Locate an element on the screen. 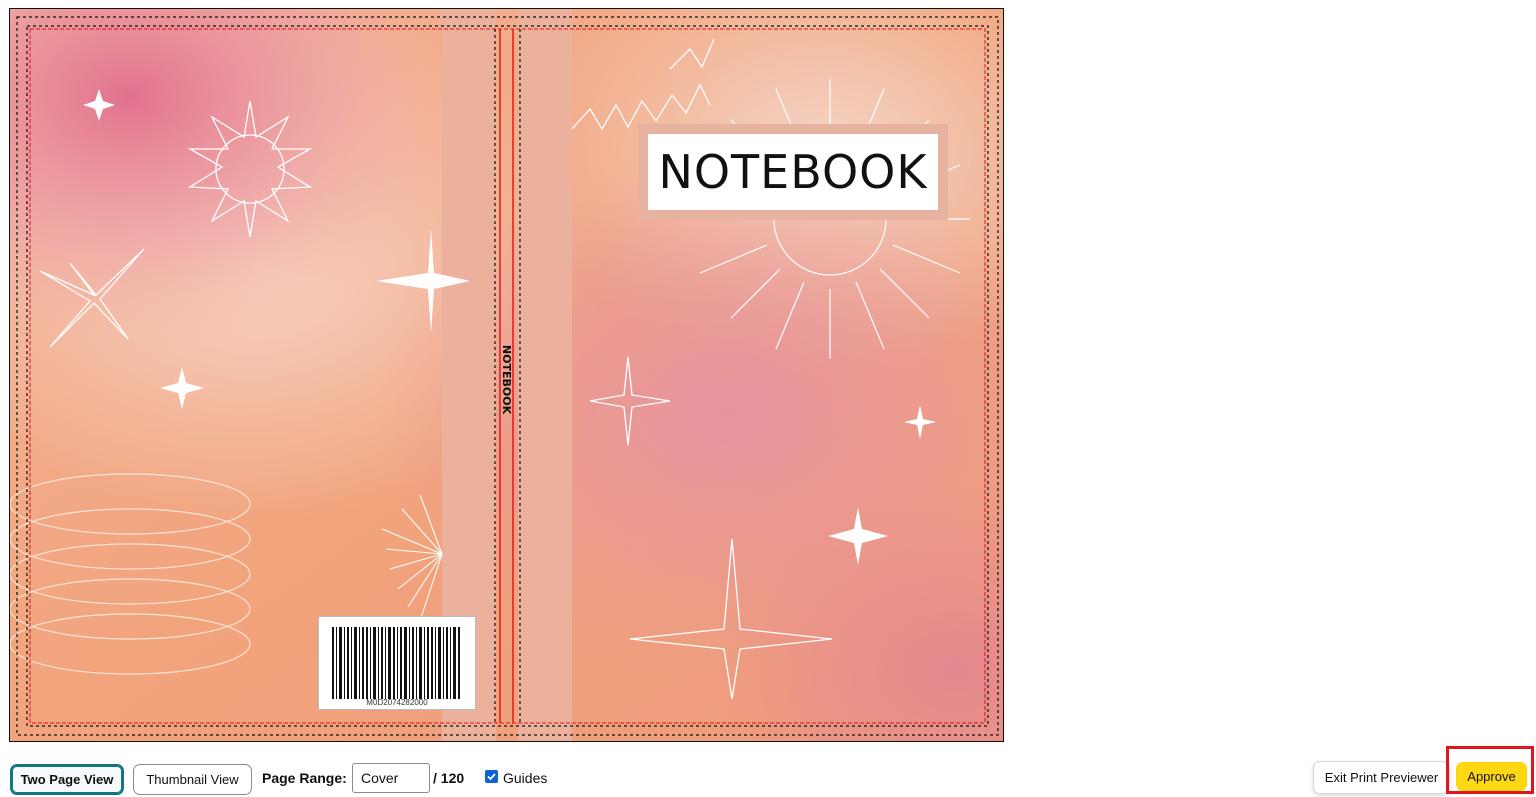  checkmark-icon is located at coordinates (491, 777).